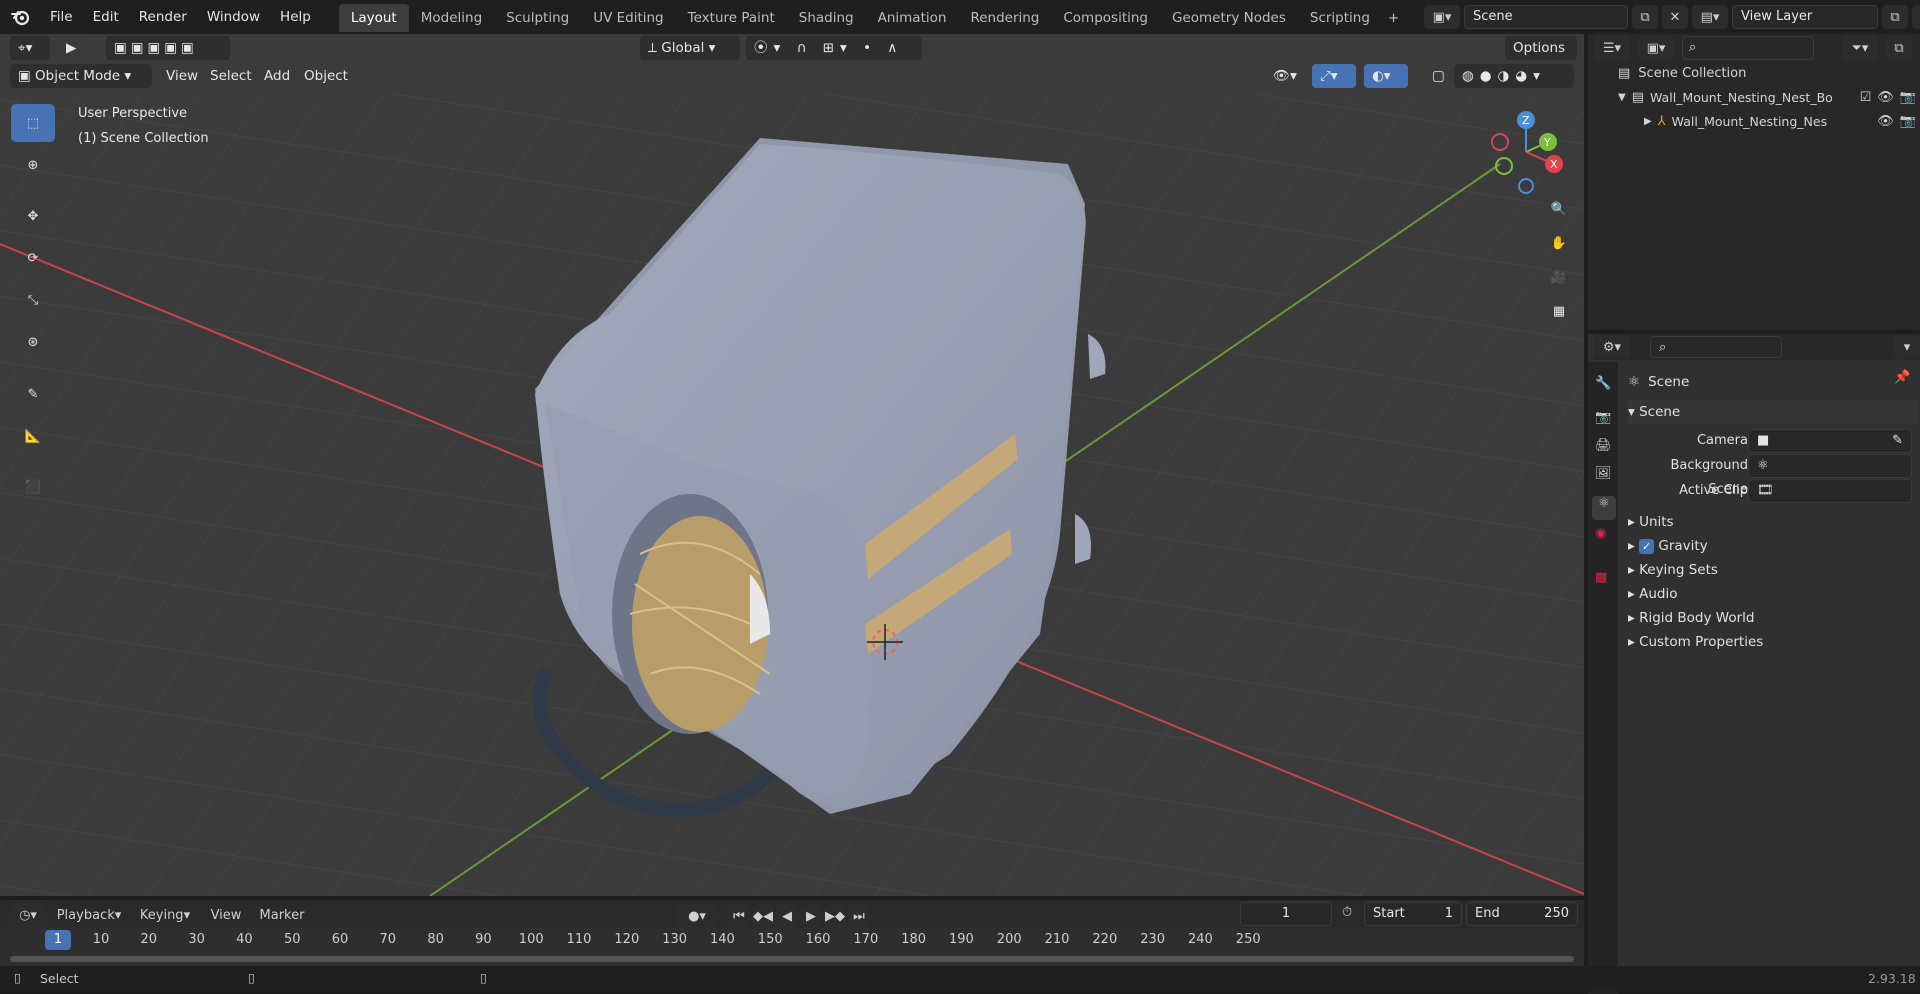 Image resolution: width=1920 pixels, height=994 pixels. What do you see at coordinates (277, 76) in the screenshot?
I see `viewport-menu-add: Add` at bounding box center [277, 76].